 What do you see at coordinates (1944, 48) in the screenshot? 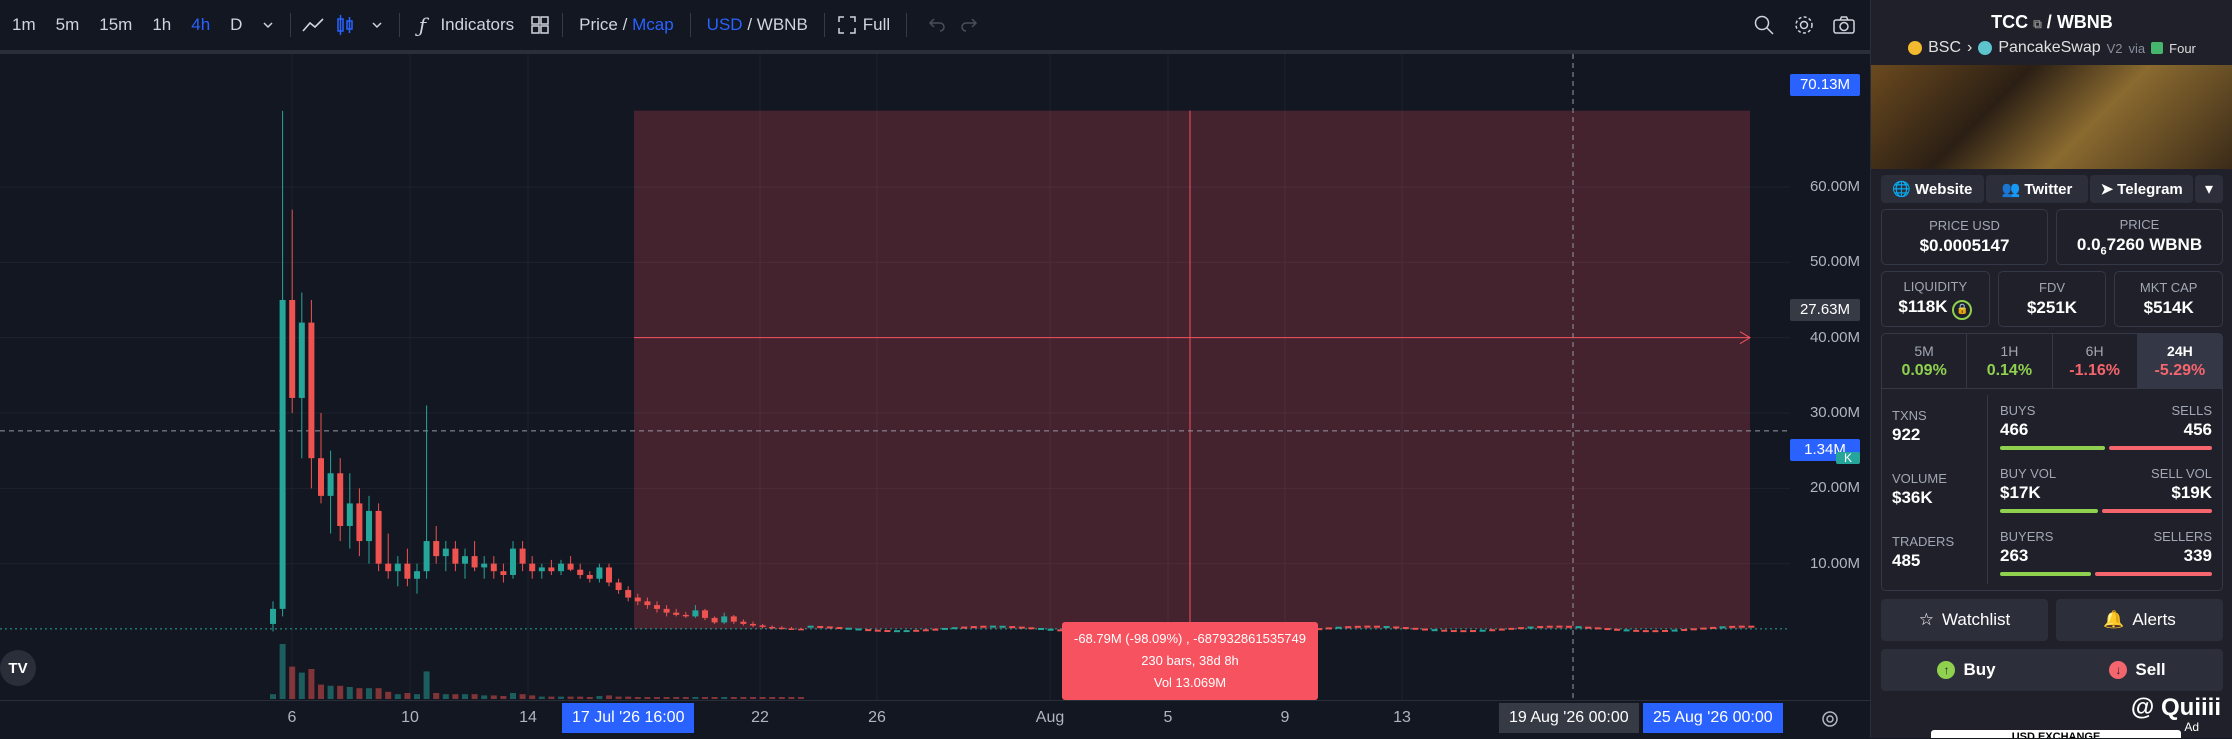
I see `chain-name: BSC` at bounding box center [1944, 48].